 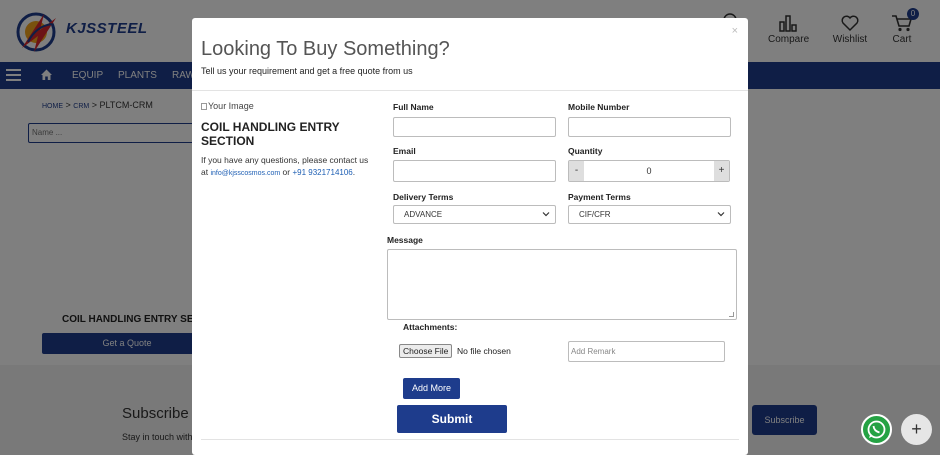 I want to click on message-textarea, so click(x=562, y=284).